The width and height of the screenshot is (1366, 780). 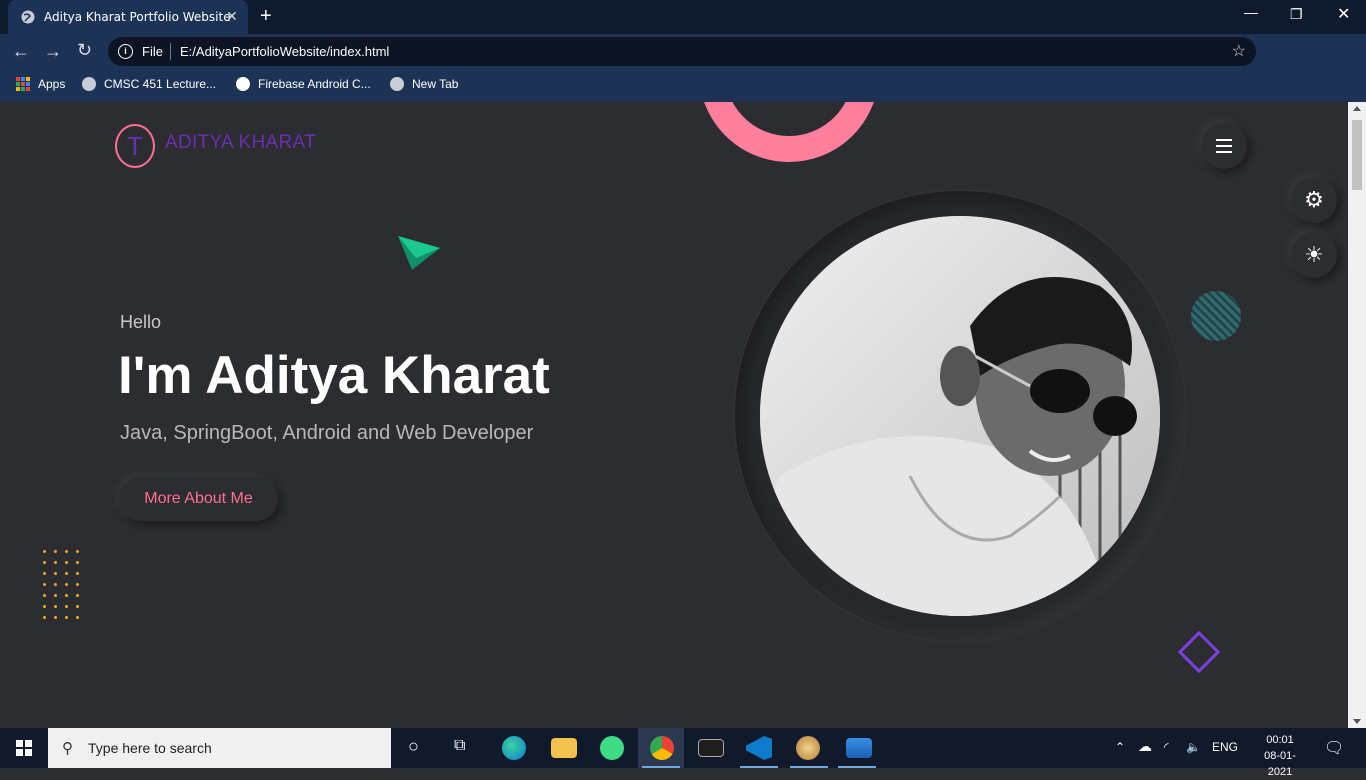 What do you see at coordinates (514, 748) in the screenshot?
I see `edge-icon` at bounding box center [514, 748].